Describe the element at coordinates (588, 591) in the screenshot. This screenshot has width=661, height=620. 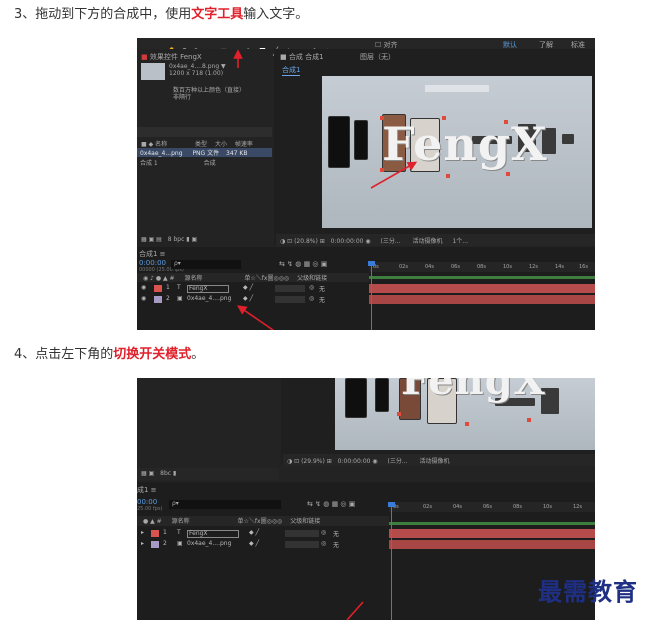
I see `watermark-logo: 最需教育` at that location.